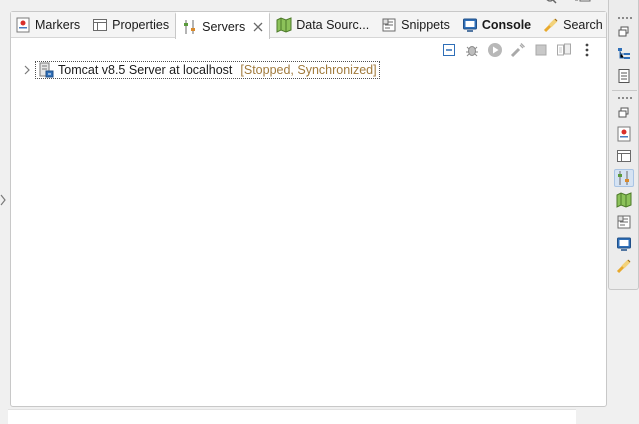  Describe the element at coordinates (292, 416) in the screenshot. I see `bottom-status-strip` at that location.